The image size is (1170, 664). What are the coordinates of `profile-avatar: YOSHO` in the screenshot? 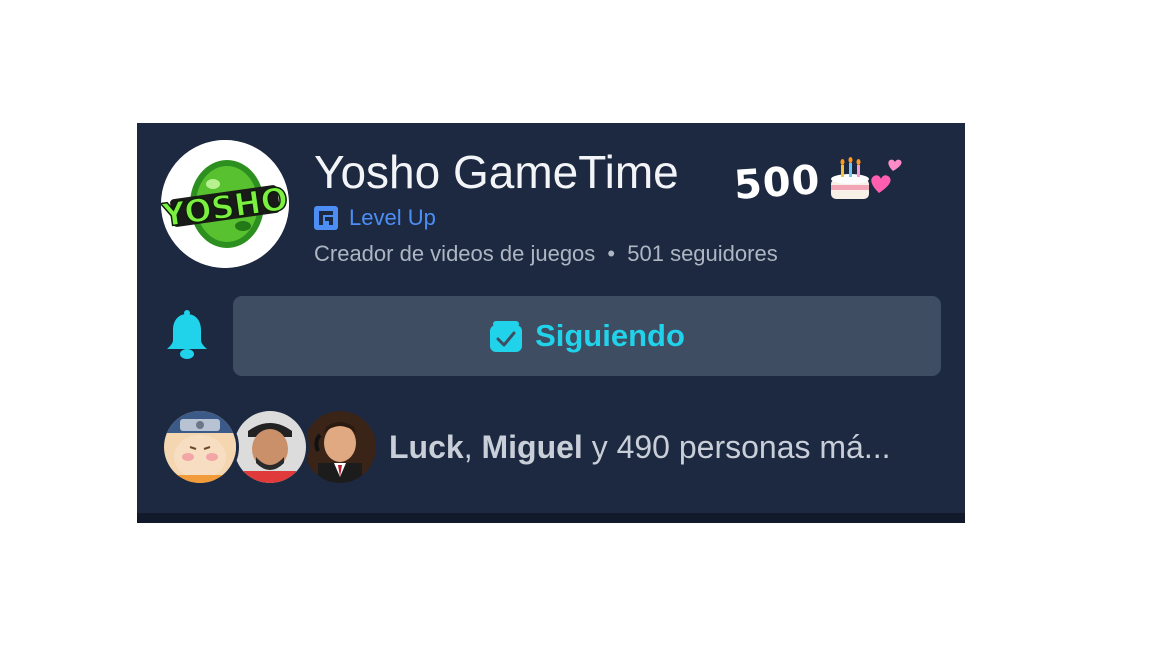 It's located at (225, 204).